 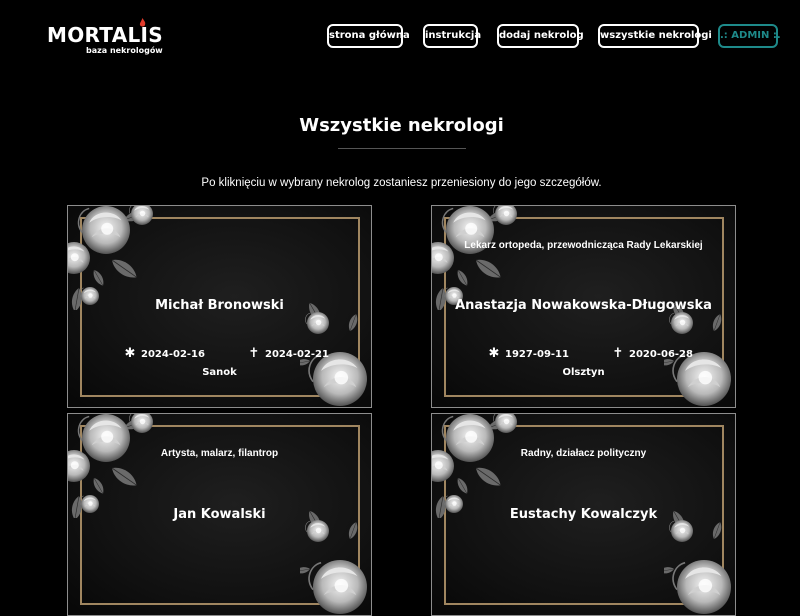 What do you see at coordinates (655, 36) in the screenshot?
I see `nav-all-obituaries: wszystkie nekrologi` at bounding box center [655, 36].